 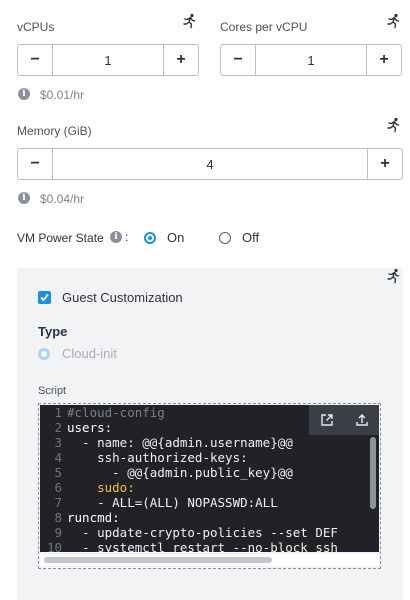 I want to click on editor-toolbar, so click(x=344, y=420).